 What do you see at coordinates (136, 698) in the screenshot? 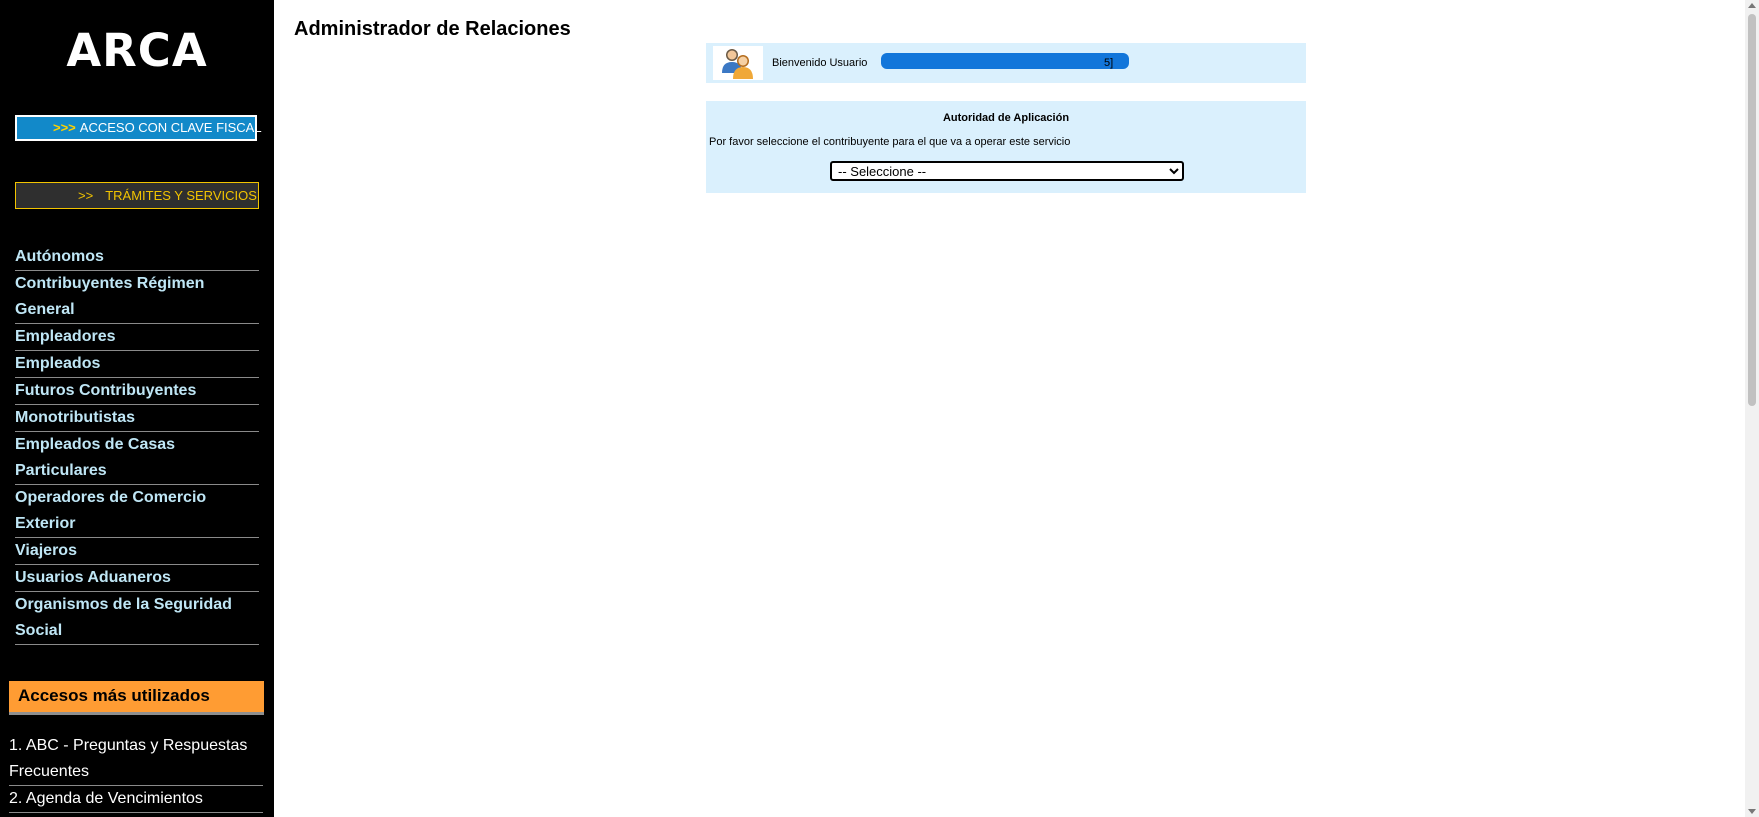
I see `accesos-header: Accesos más utilizados` at bounding box center [136, 698].